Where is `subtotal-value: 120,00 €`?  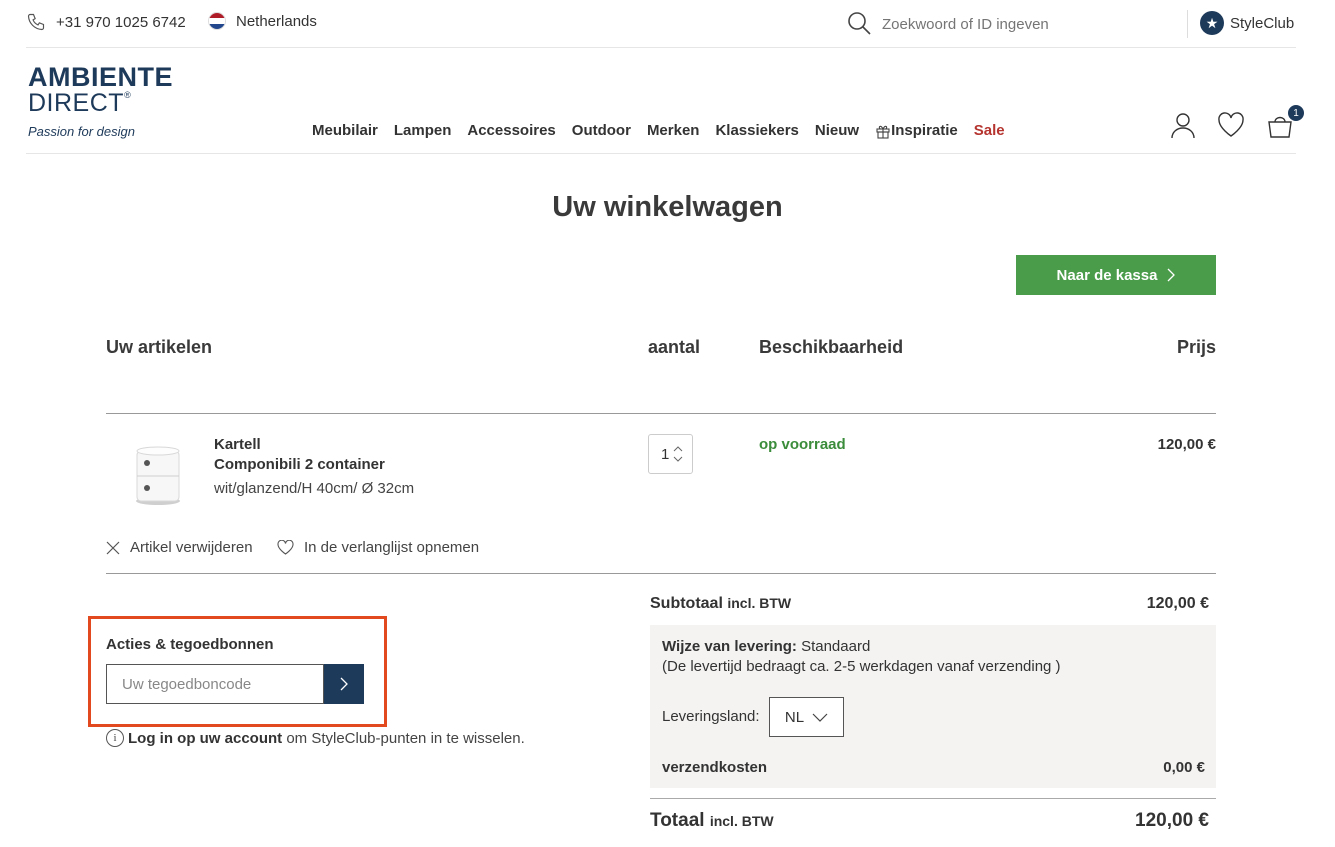 subtotal-value: 120,00 € is located at coordinates (1177, 603).